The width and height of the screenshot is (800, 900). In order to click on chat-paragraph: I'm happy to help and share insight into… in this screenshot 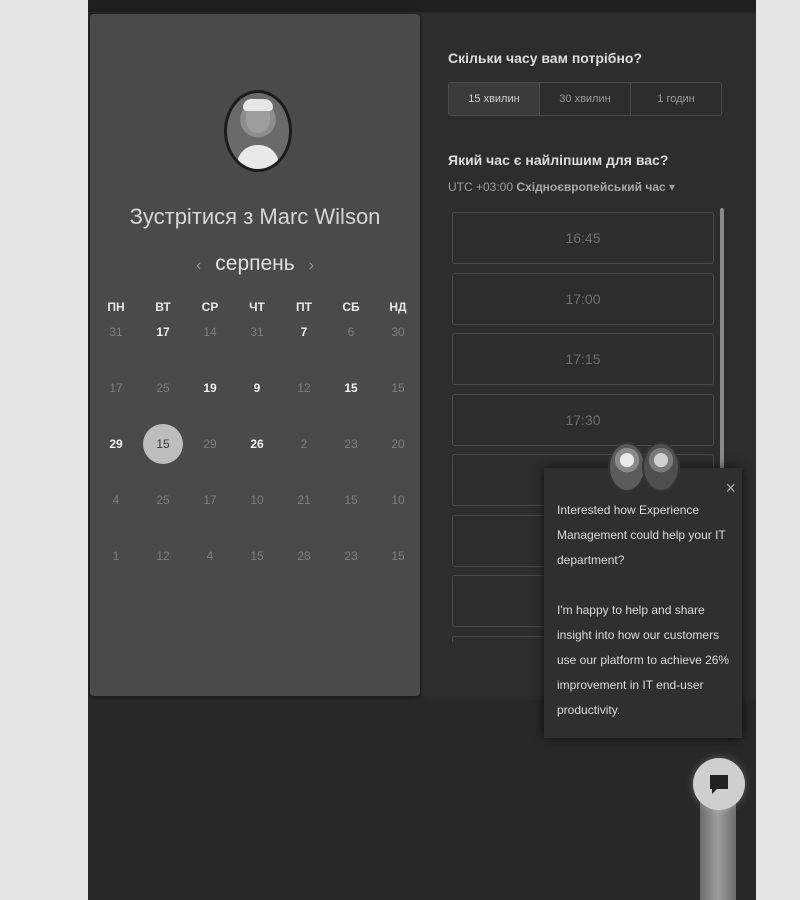, I will do `click(643, 660)`.